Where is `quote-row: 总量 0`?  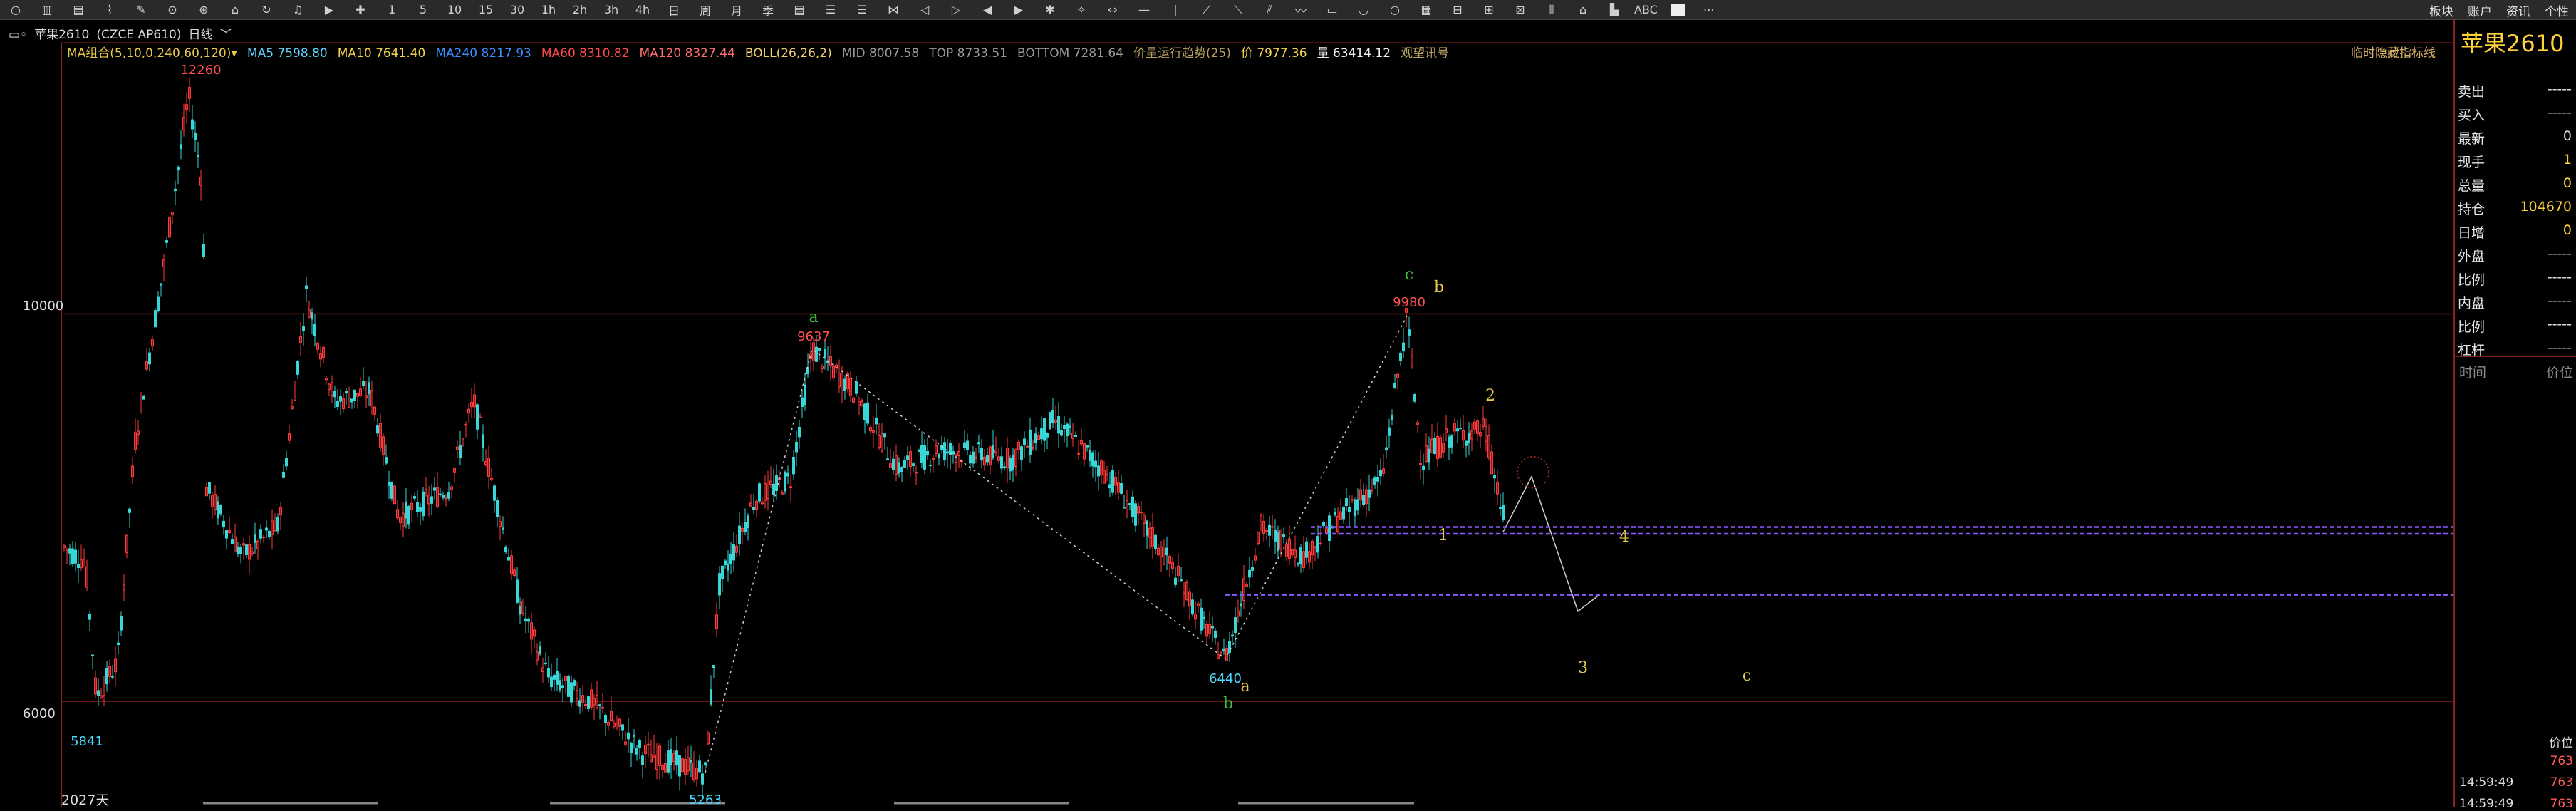 quote-row: 总量 0 is located at coordinates (2515, 186).